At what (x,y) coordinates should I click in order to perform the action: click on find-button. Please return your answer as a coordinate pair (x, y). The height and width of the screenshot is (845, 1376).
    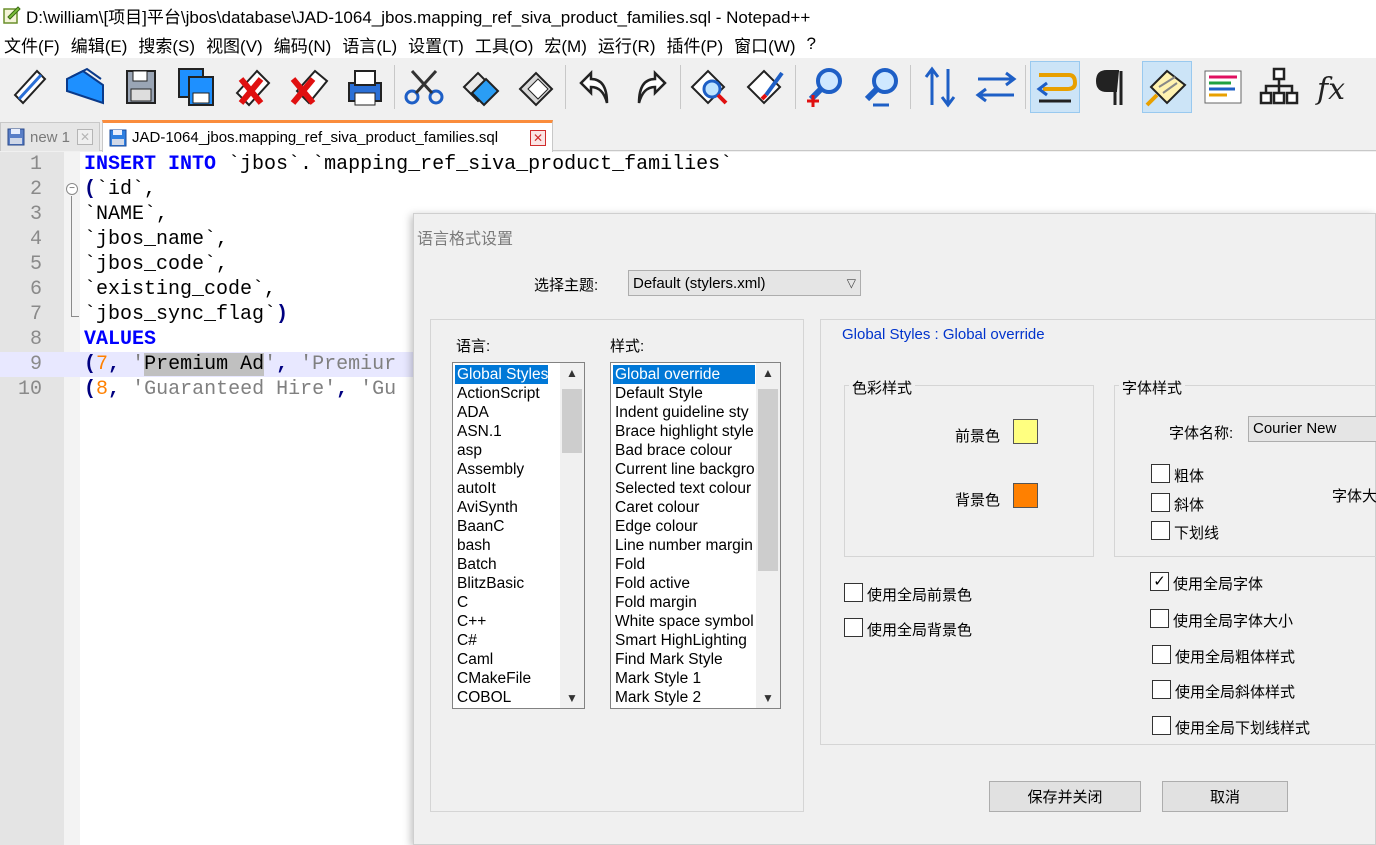
    Looking at the image, I should click on (710, 87).